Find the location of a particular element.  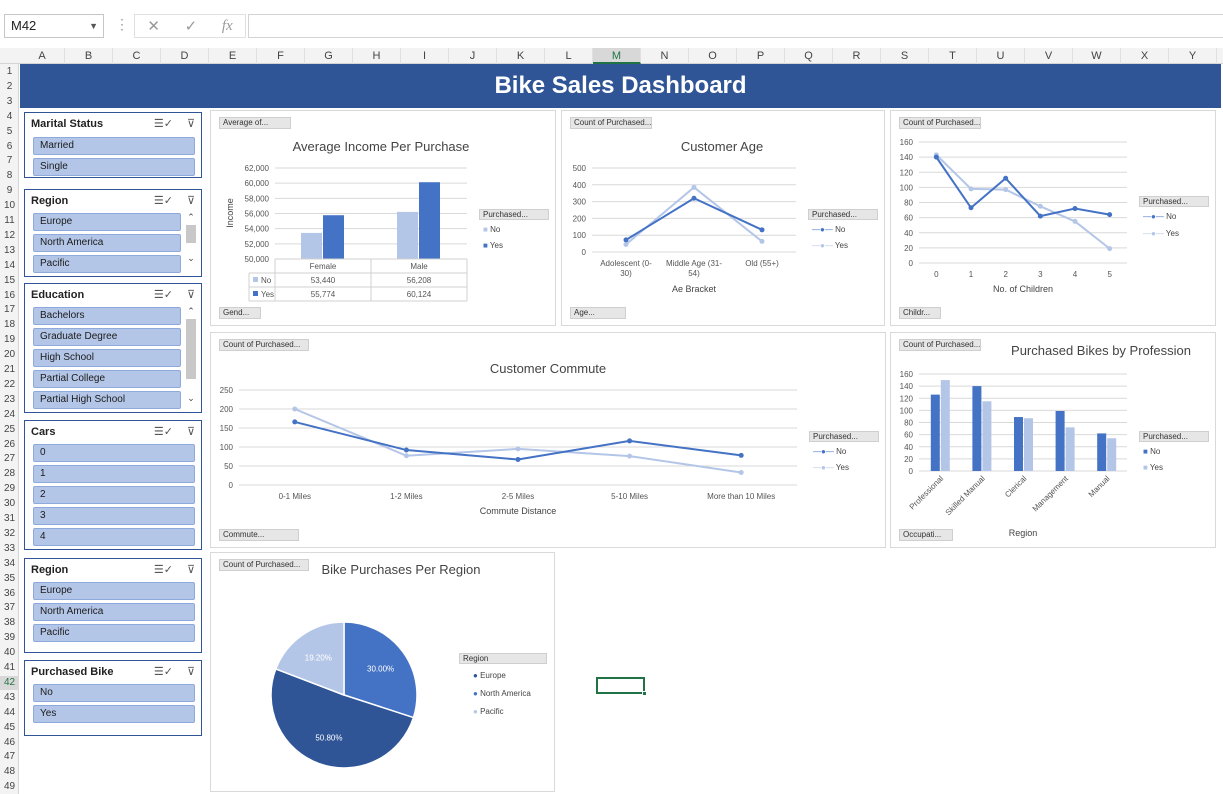

column-header: F is located at coordinates (281, 56).